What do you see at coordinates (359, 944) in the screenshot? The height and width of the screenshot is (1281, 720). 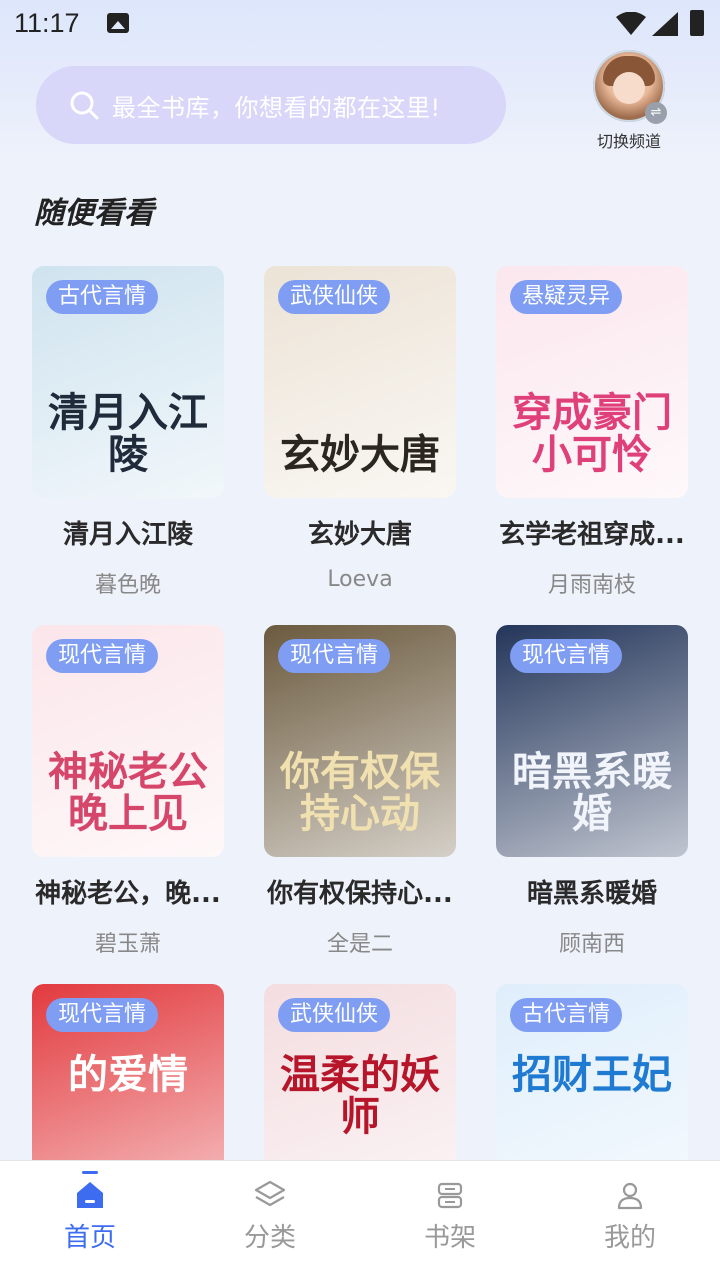 I see `book-author: 全是二` at bounding box center [359, 944].